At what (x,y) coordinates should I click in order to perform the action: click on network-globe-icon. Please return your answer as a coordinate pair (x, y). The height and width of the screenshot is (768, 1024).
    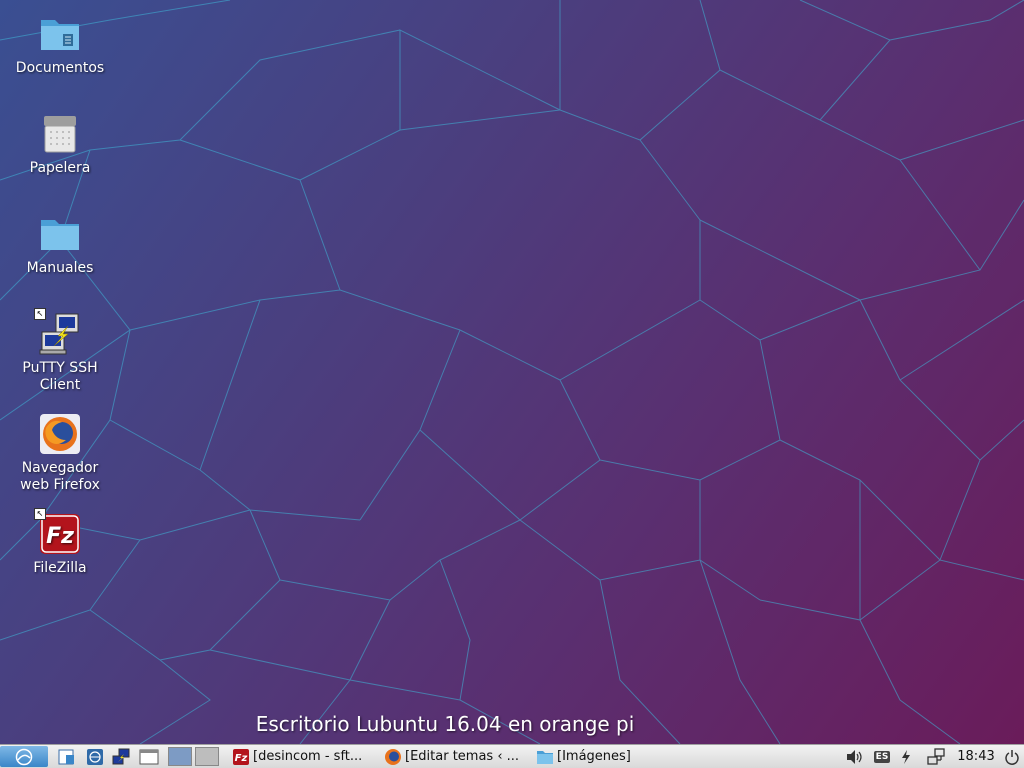
    Looking at the image, I should click on (95, 756).